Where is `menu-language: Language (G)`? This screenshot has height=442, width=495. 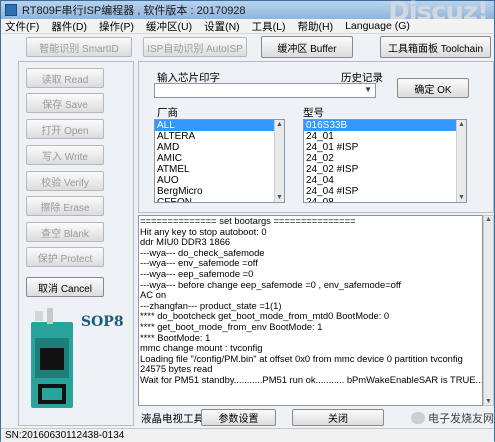 menu-language: Language (G) is located at coordinates (377, 26).